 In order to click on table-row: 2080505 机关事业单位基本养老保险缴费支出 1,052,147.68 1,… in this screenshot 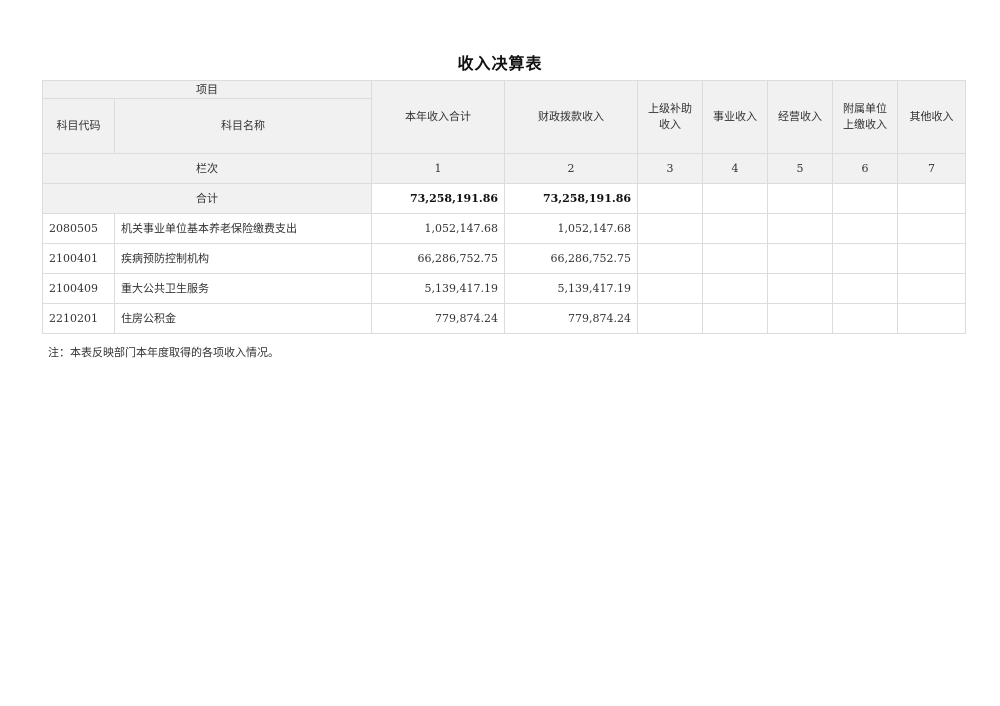, I will do `click(504, 228)`.